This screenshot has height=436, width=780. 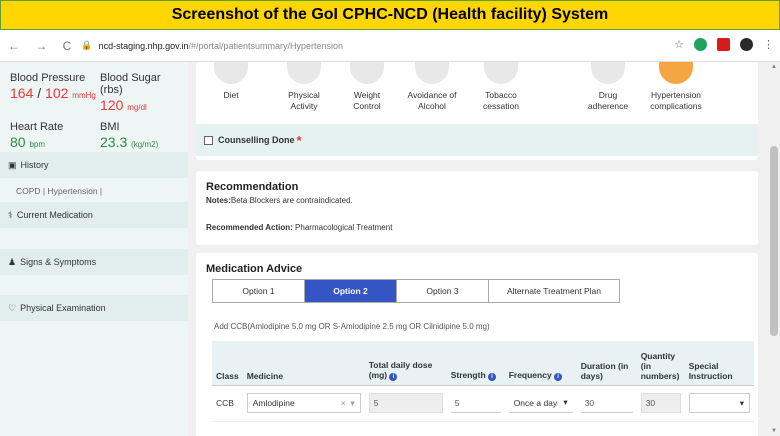 What do you see at coordinates (42, 46) in the screenshot?
I see `nav-buttons: ← → C` at bounding box center [42, 46].